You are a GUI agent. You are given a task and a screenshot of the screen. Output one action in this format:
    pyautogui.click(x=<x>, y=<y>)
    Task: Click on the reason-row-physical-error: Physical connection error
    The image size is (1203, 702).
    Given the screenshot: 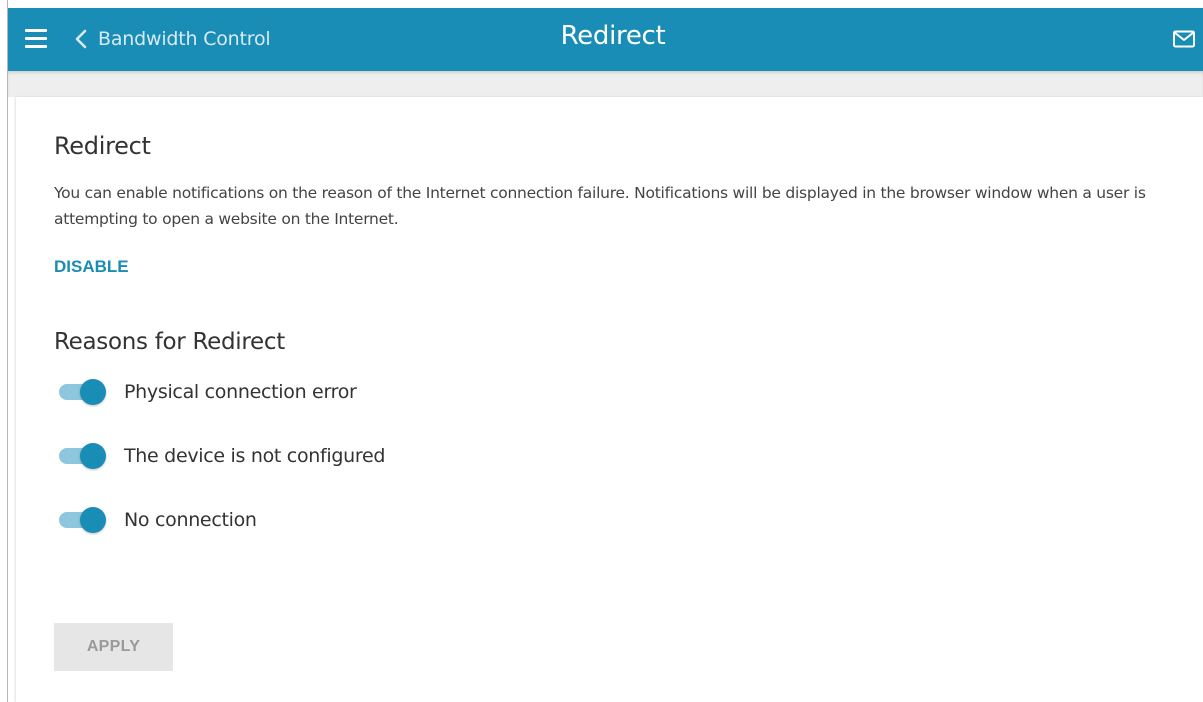 What is the action you would take?
    pyautogui.click(x=207, y=392)
    